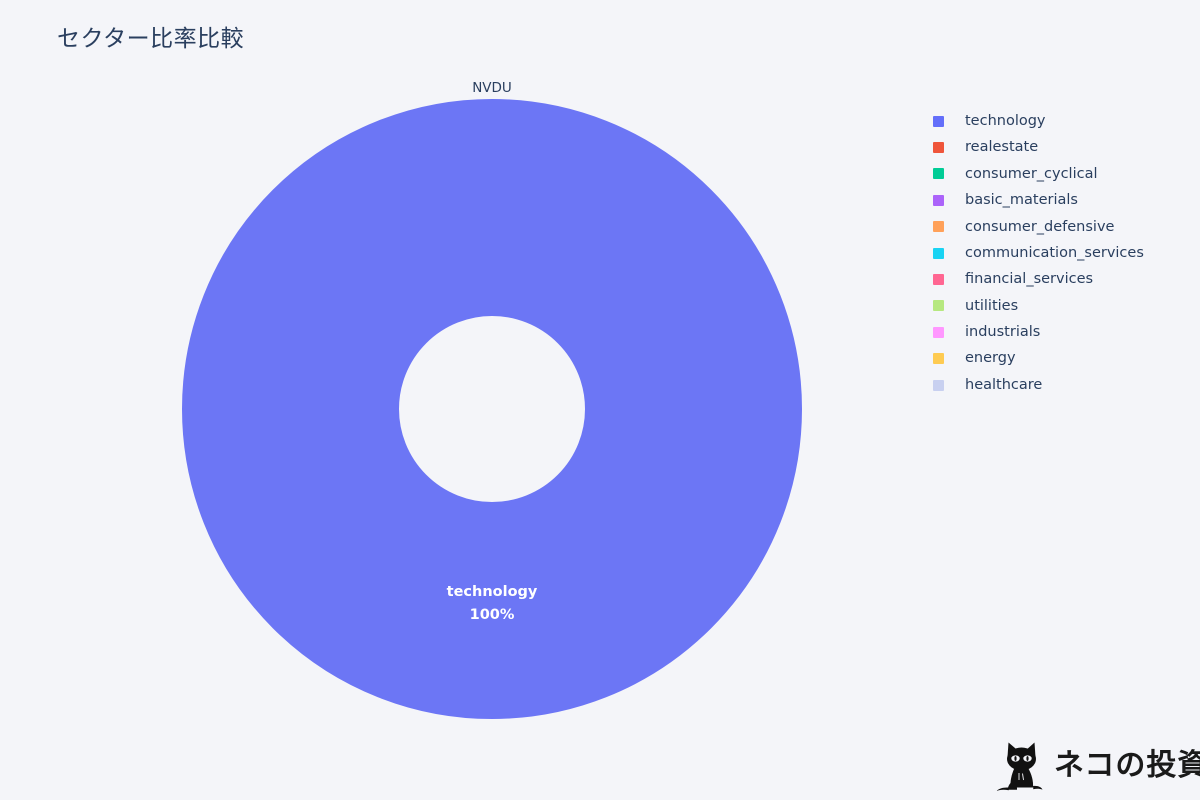  Describe the element at coordinates (990, 358) in the screenshot. I see `legend-label: energy` at that location.